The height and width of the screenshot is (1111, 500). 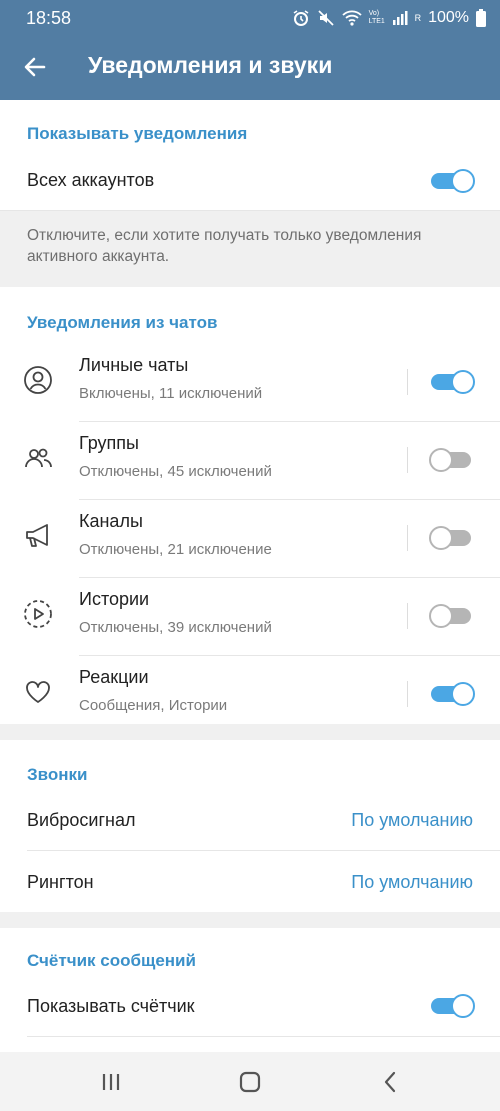 What do you see at coordinates (38, 536) in the screenshot?
I see `megaphone-icon` at bounding box center [38, 536].